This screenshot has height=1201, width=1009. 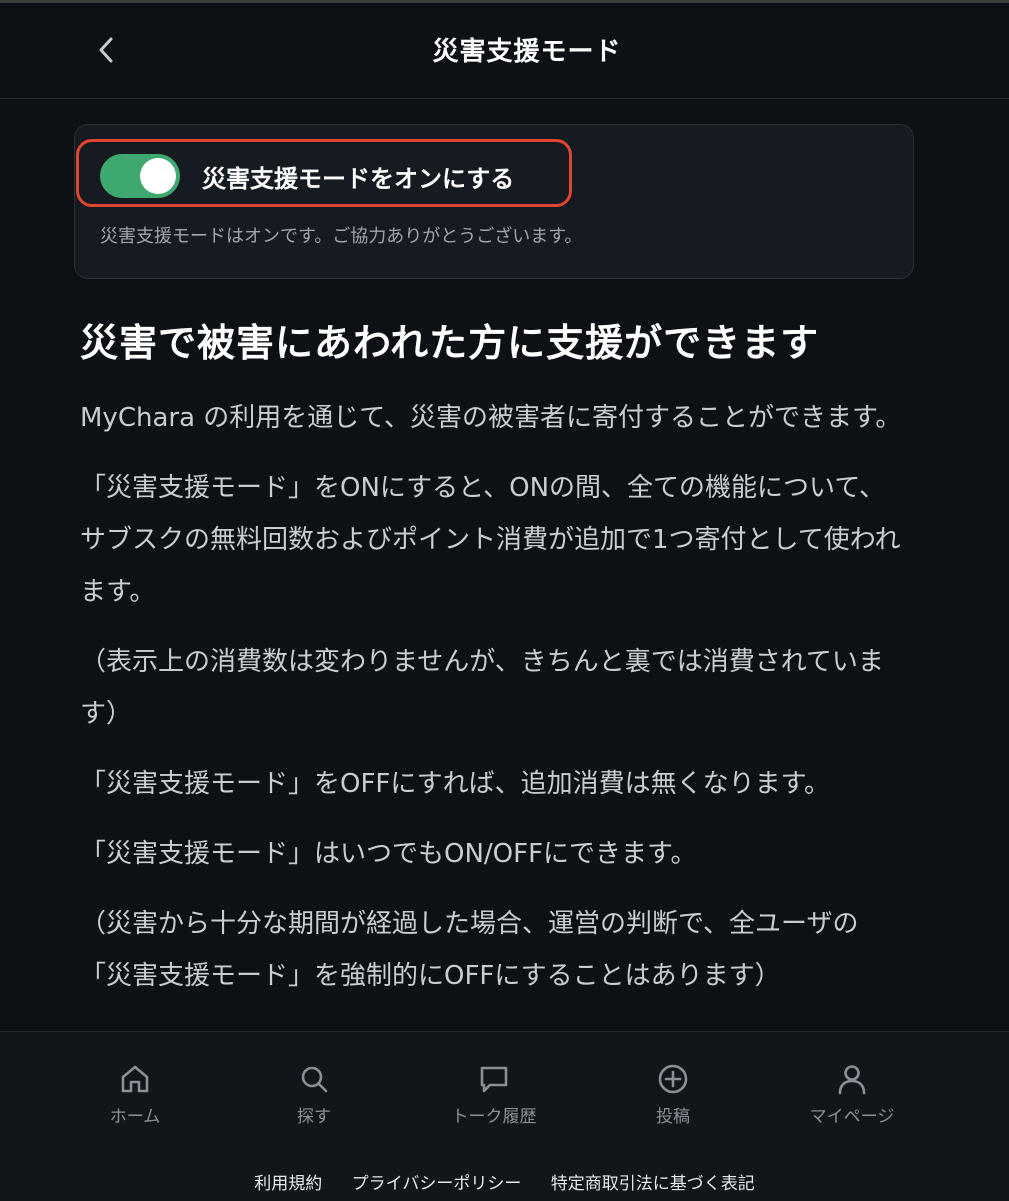 I want to click on terms-link: 利用規約, so click(x=288, y=1184).